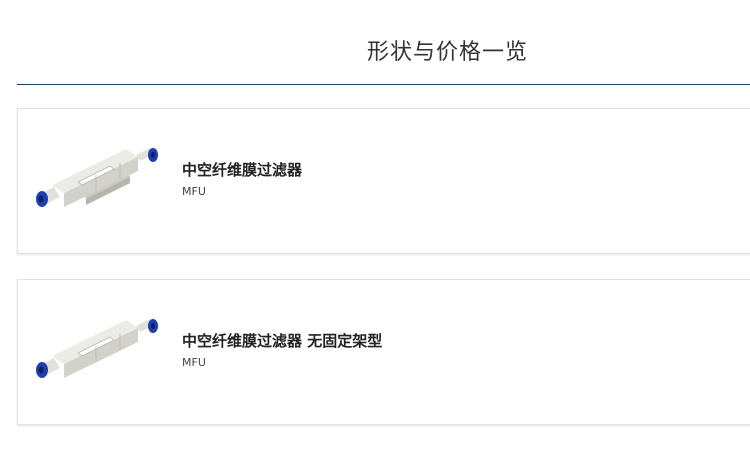  What do you see at coordinates (282, 340) in the screenshot?
I see `product-name: 中空纤维膜过滤器 无固定架型` at bounding box center [282, 340].